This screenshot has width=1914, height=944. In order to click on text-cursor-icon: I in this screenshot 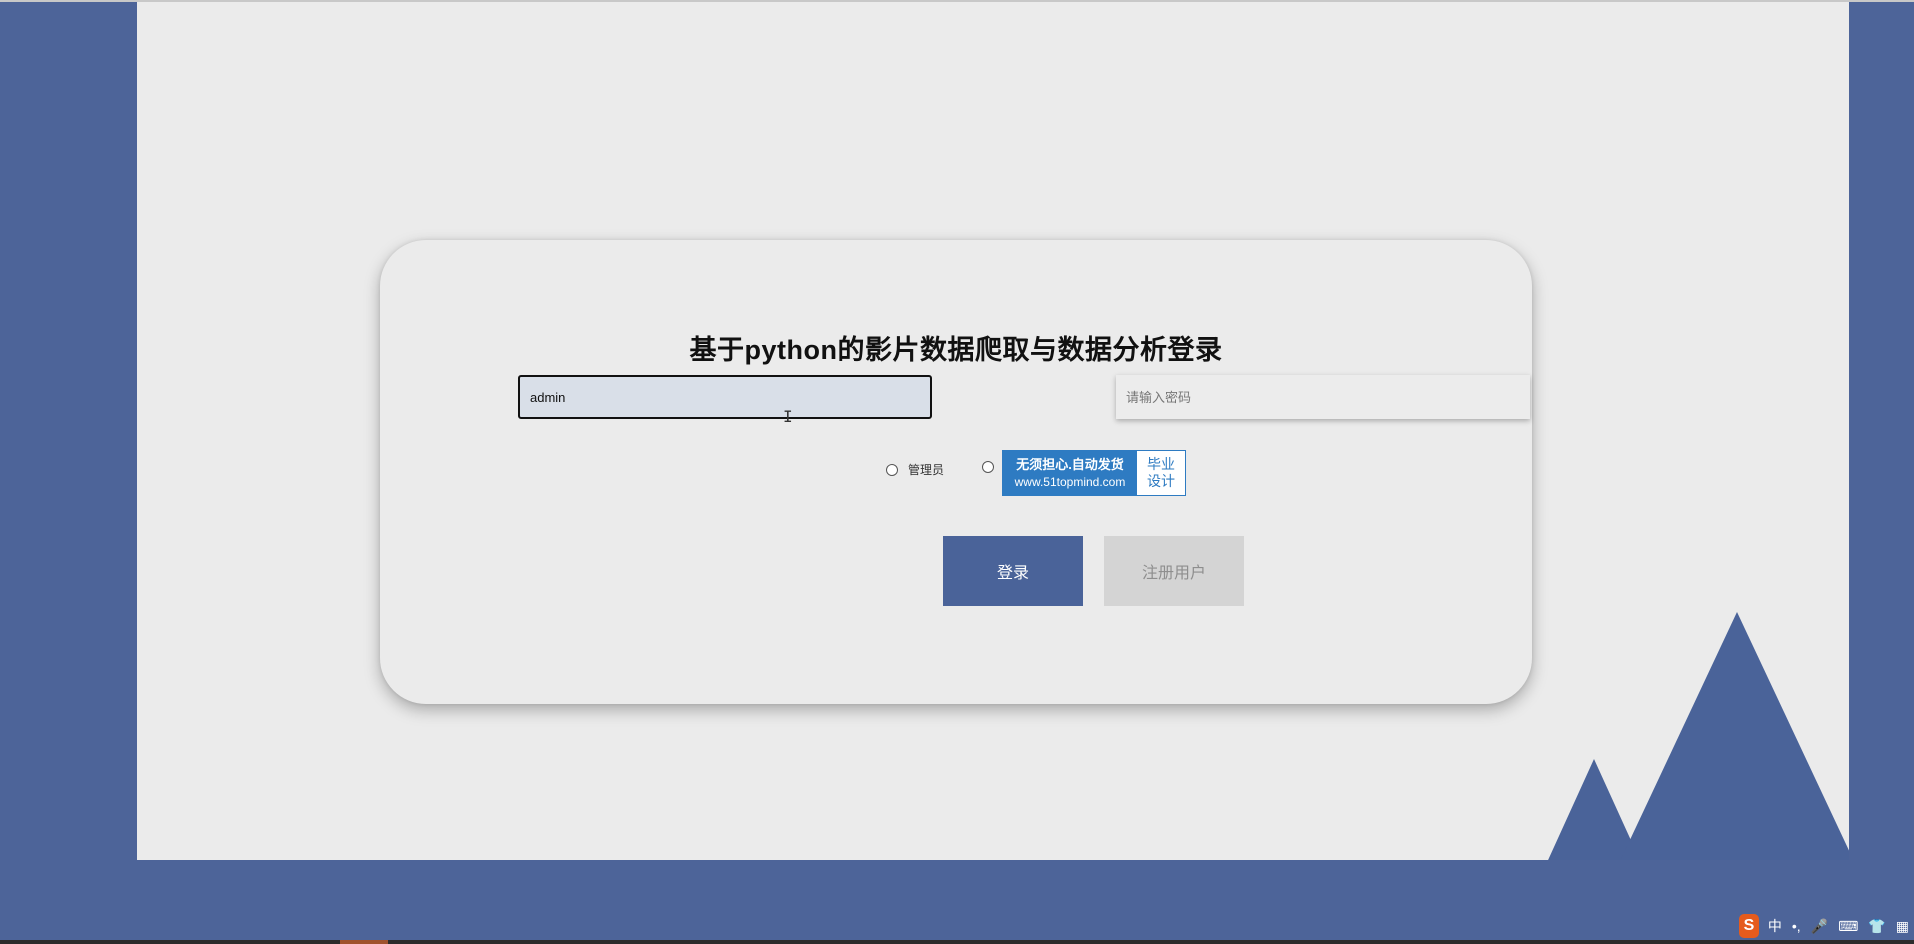, I will do `click(788, 416)`.